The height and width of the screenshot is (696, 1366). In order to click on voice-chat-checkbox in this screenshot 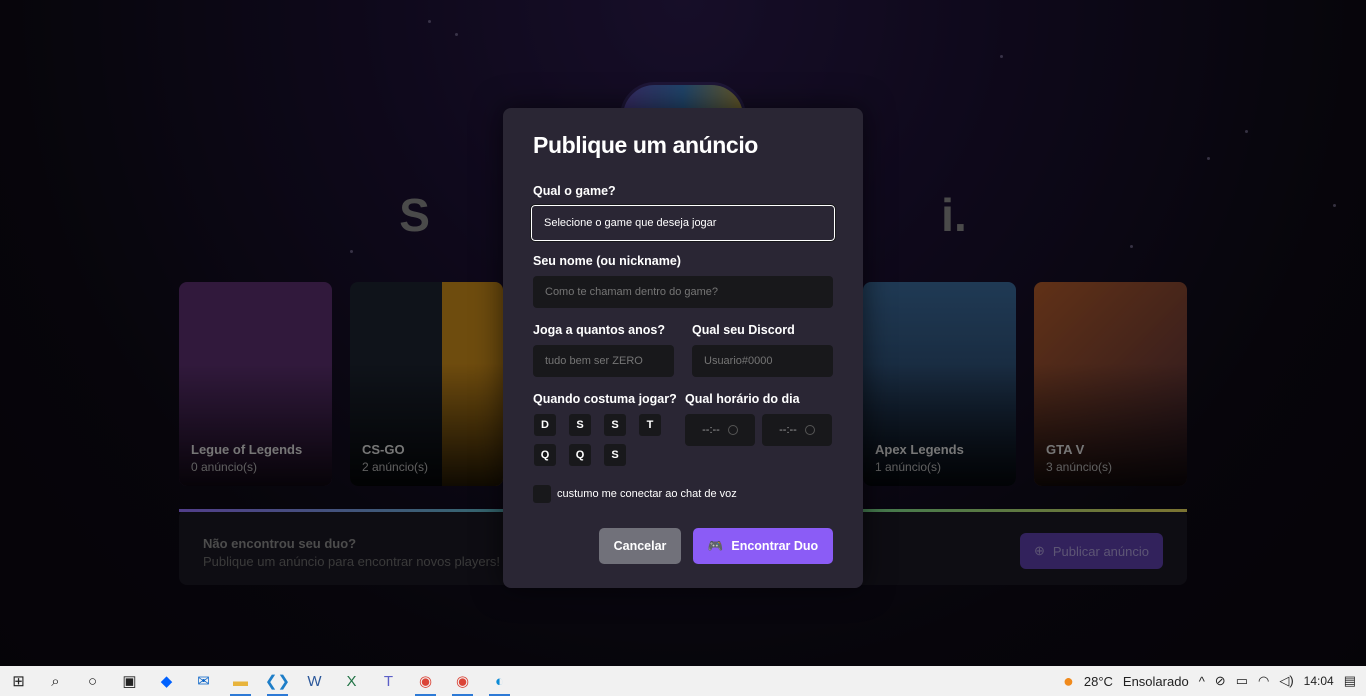, I will do `click(542, 494)`.